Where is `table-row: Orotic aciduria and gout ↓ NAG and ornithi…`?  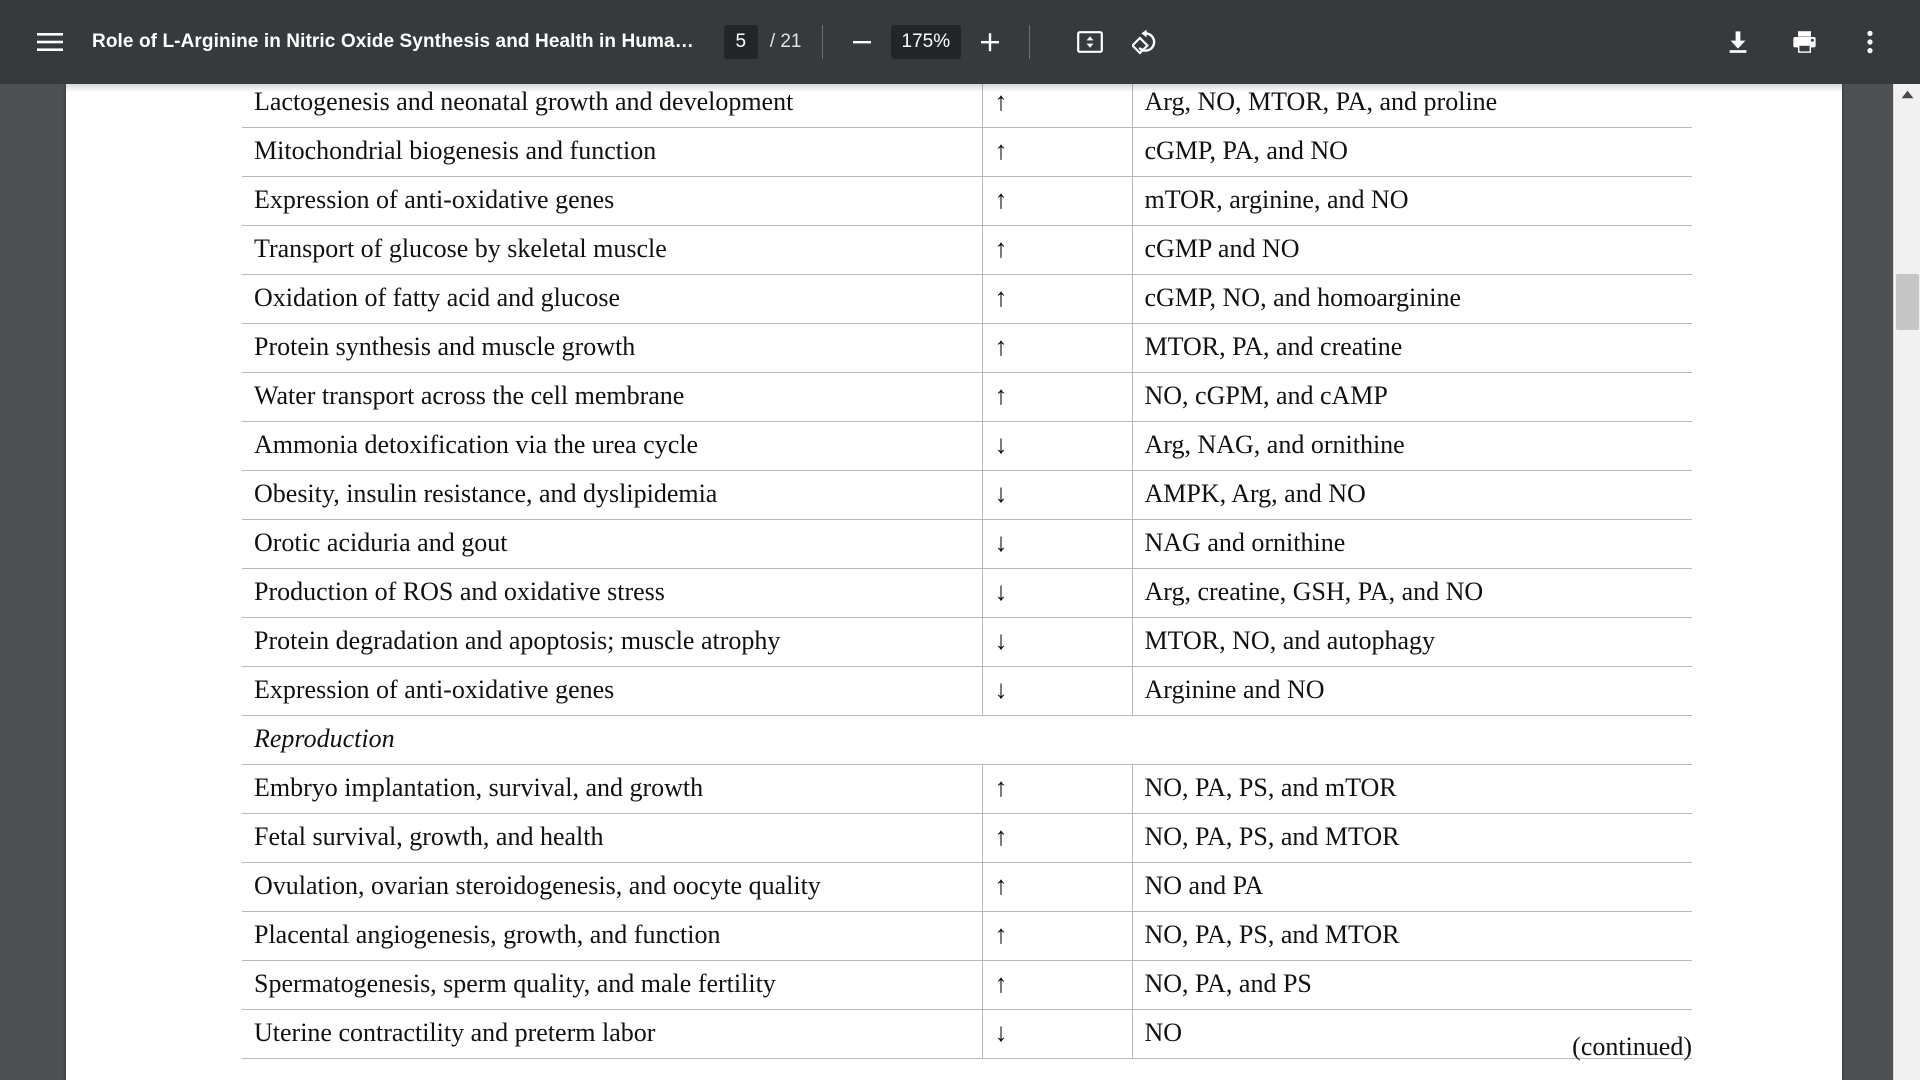 table-row: Orotic aciduria and gout ↓ NAG and ornithi… is located at coordinates (967, 544).